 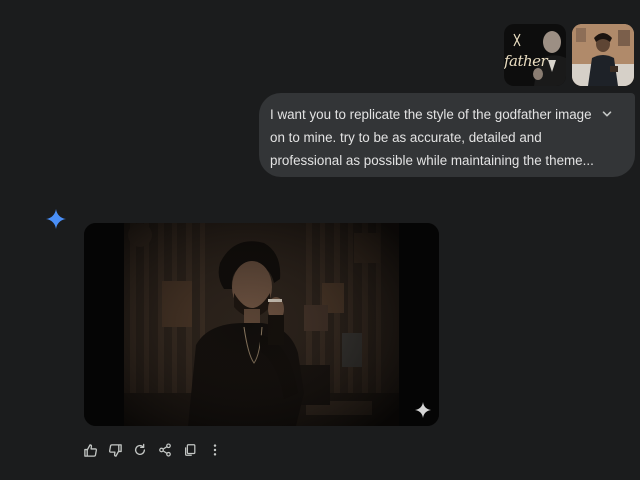 I want to click on attachments: father, so click(x=569, y=55).